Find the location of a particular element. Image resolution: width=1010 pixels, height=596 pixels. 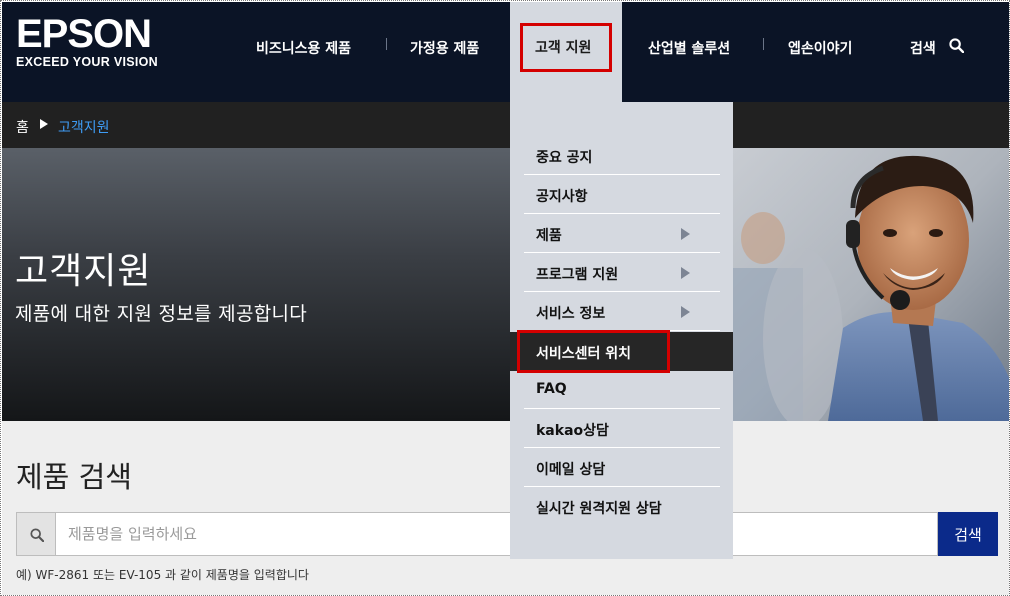

menu-item-kakao-chat: kakao상담 is located at coordinates (622, 428).